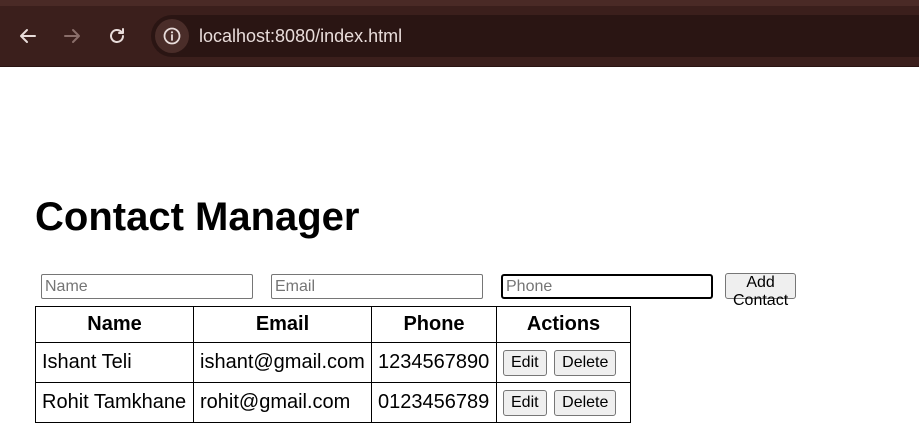 The image size is (919, 423). Describe the element at coordinates (114, 324) in the screenshot. I see `column-header-name: Name` at that location.